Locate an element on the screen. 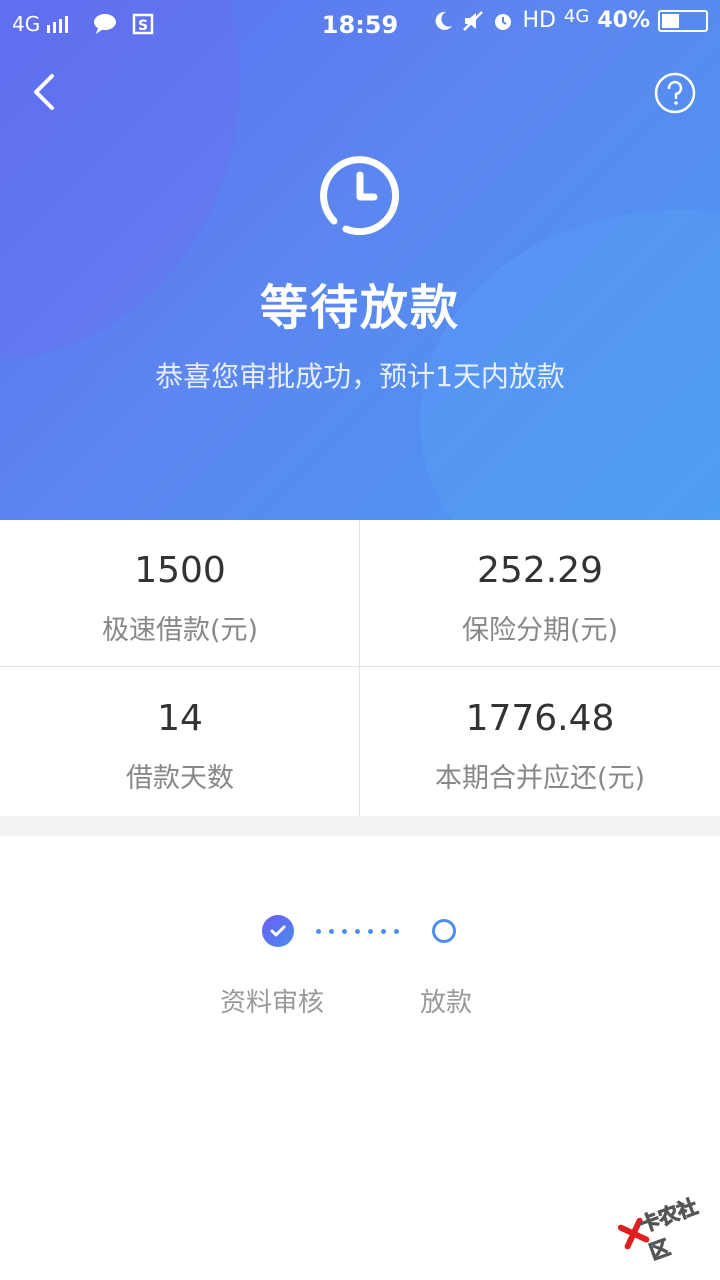 The width and height of the screenshot is (720, 1280). summary-cell-loan-amount: 1500 极速借款(元) is located at coordinates (180, 594).